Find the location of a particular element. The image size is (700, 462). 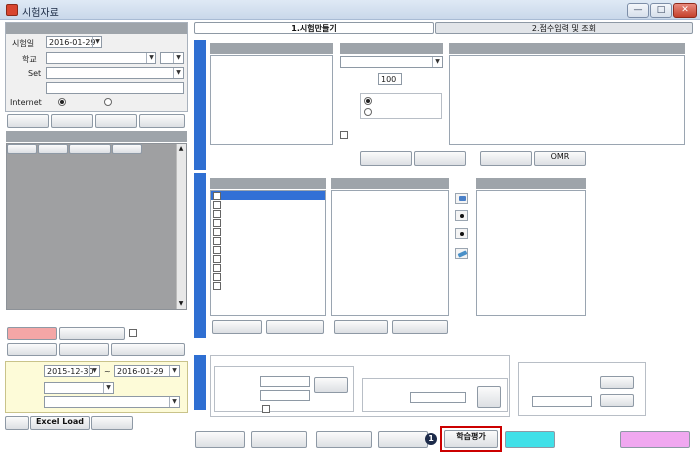

score-convert-group is located at coordinates (582, 389).